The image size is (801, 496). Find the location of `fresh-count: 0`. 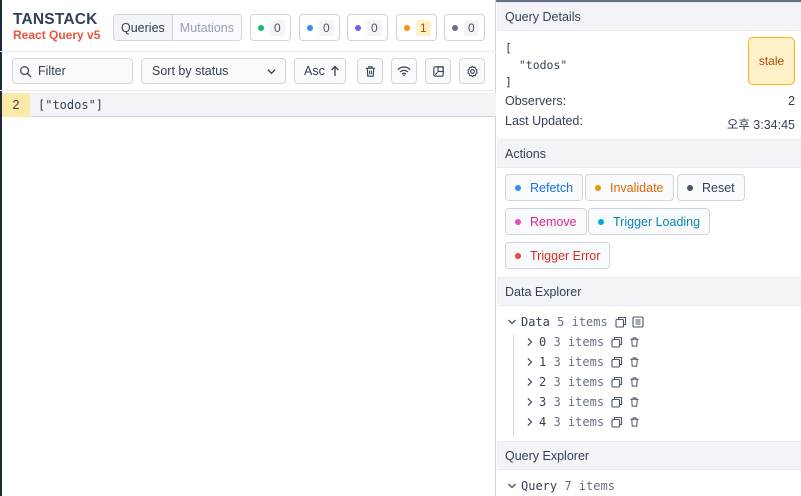

fresh-count: 0 is located at coordinates (270, 27).